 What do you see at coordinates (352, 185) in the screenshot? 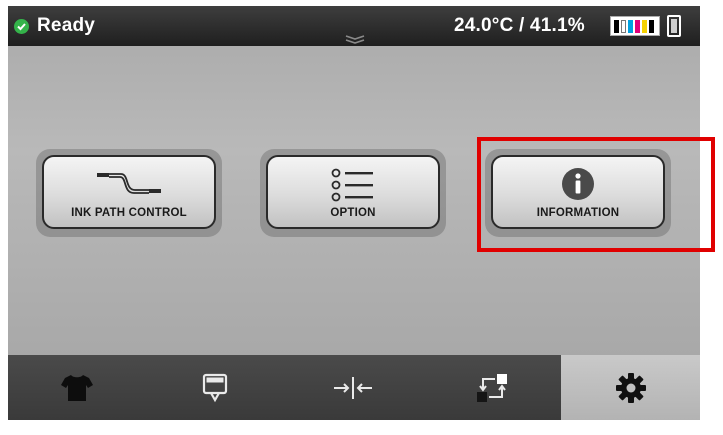
I see `option-list-icon` at bounding box center [352, 185].